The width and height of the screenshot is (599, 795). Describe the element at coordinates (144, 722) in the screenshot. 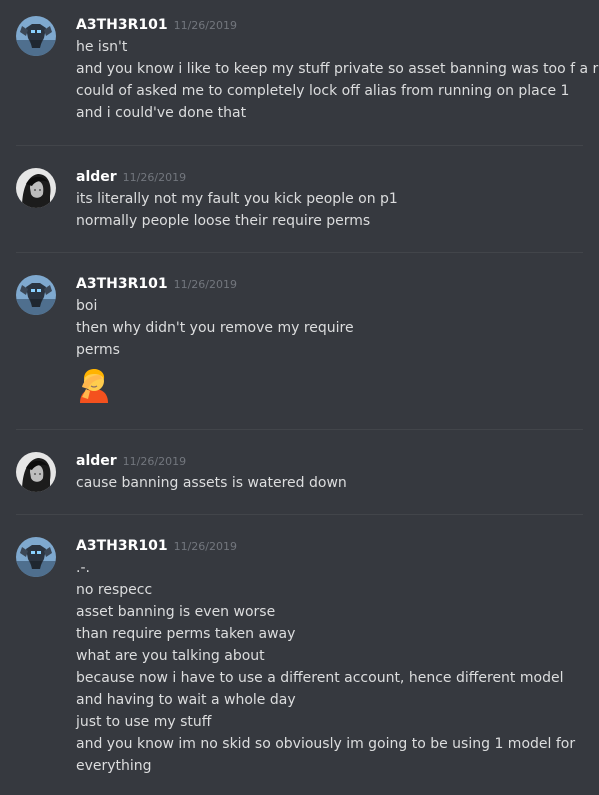

I see `message-line: just to use my stuff` at that location.